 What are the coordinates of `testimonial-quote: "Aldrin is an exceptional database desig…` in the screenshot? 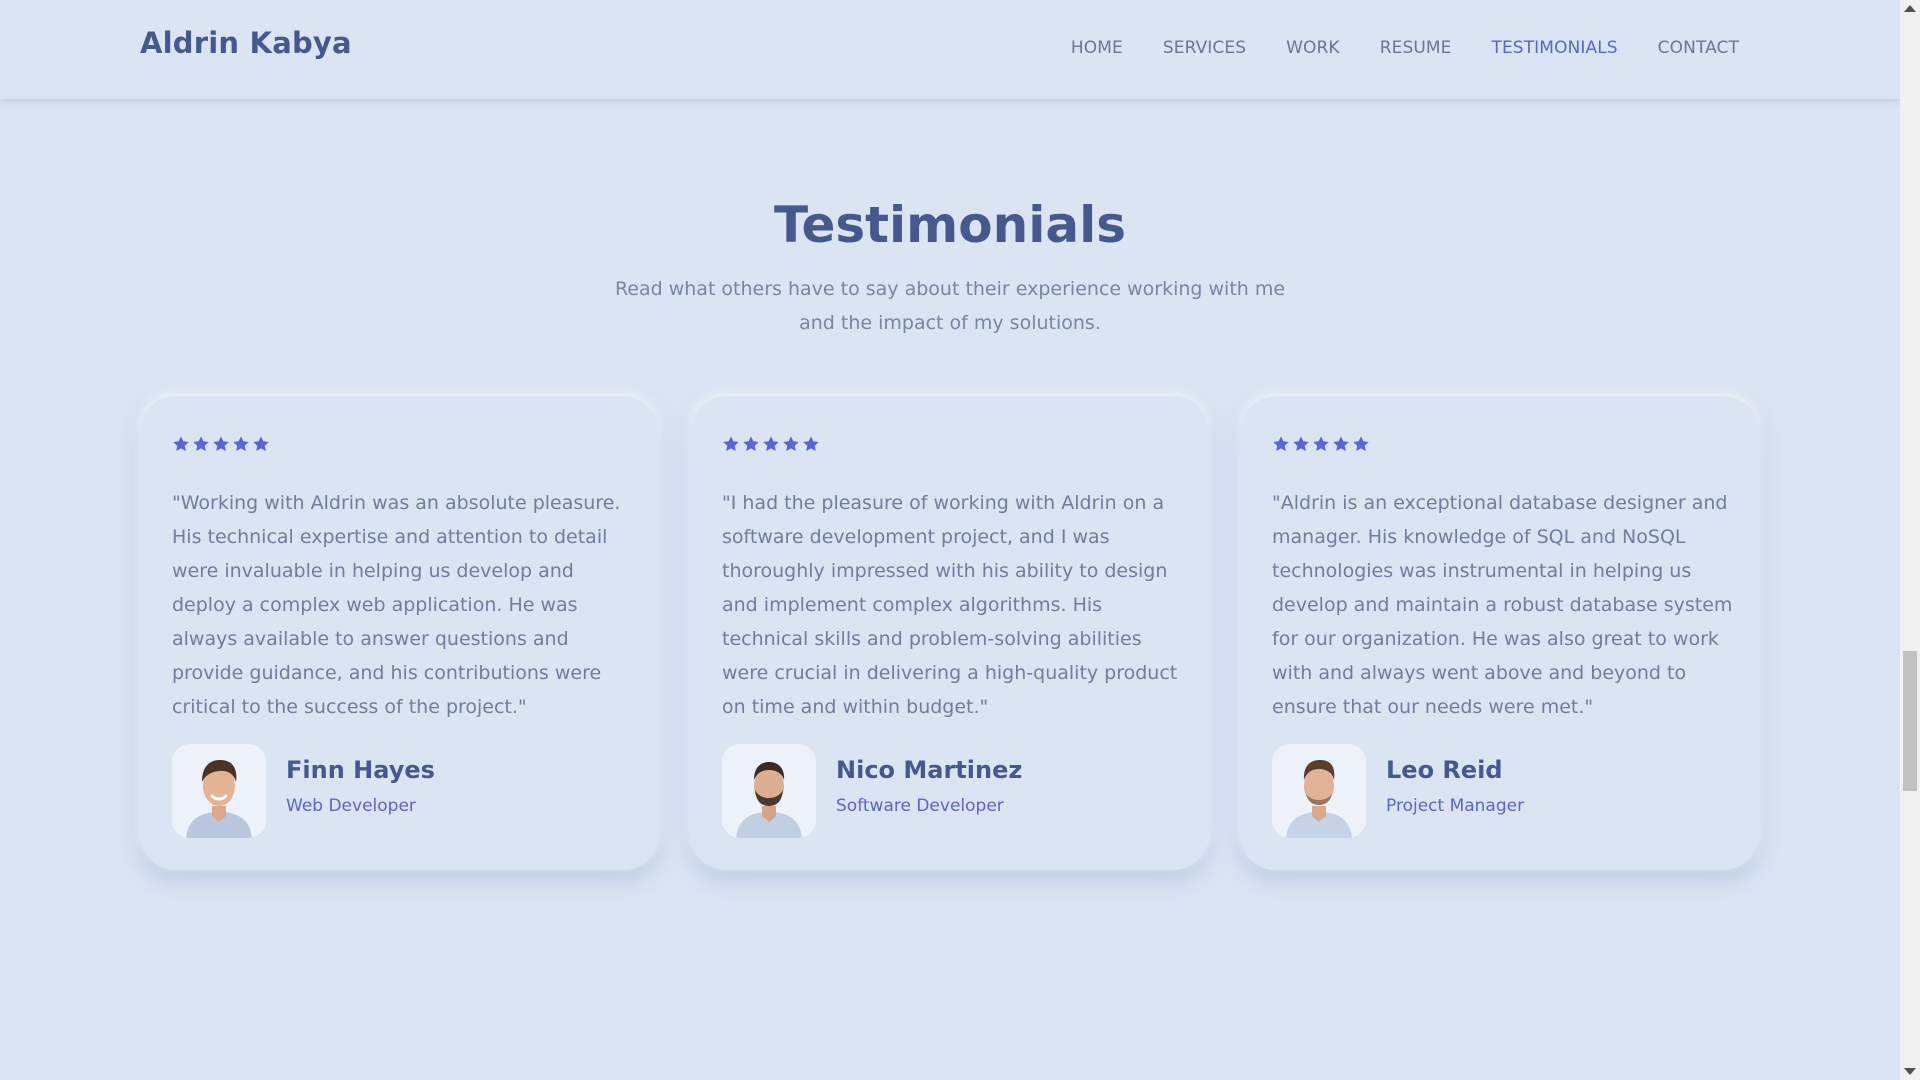 It's located at (1502, 605).